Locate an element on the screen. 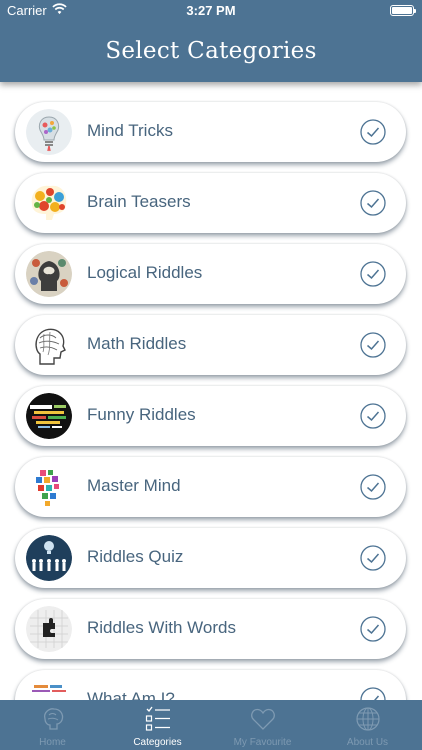  puzzle-head-icon is located at coordinates (49, 629).